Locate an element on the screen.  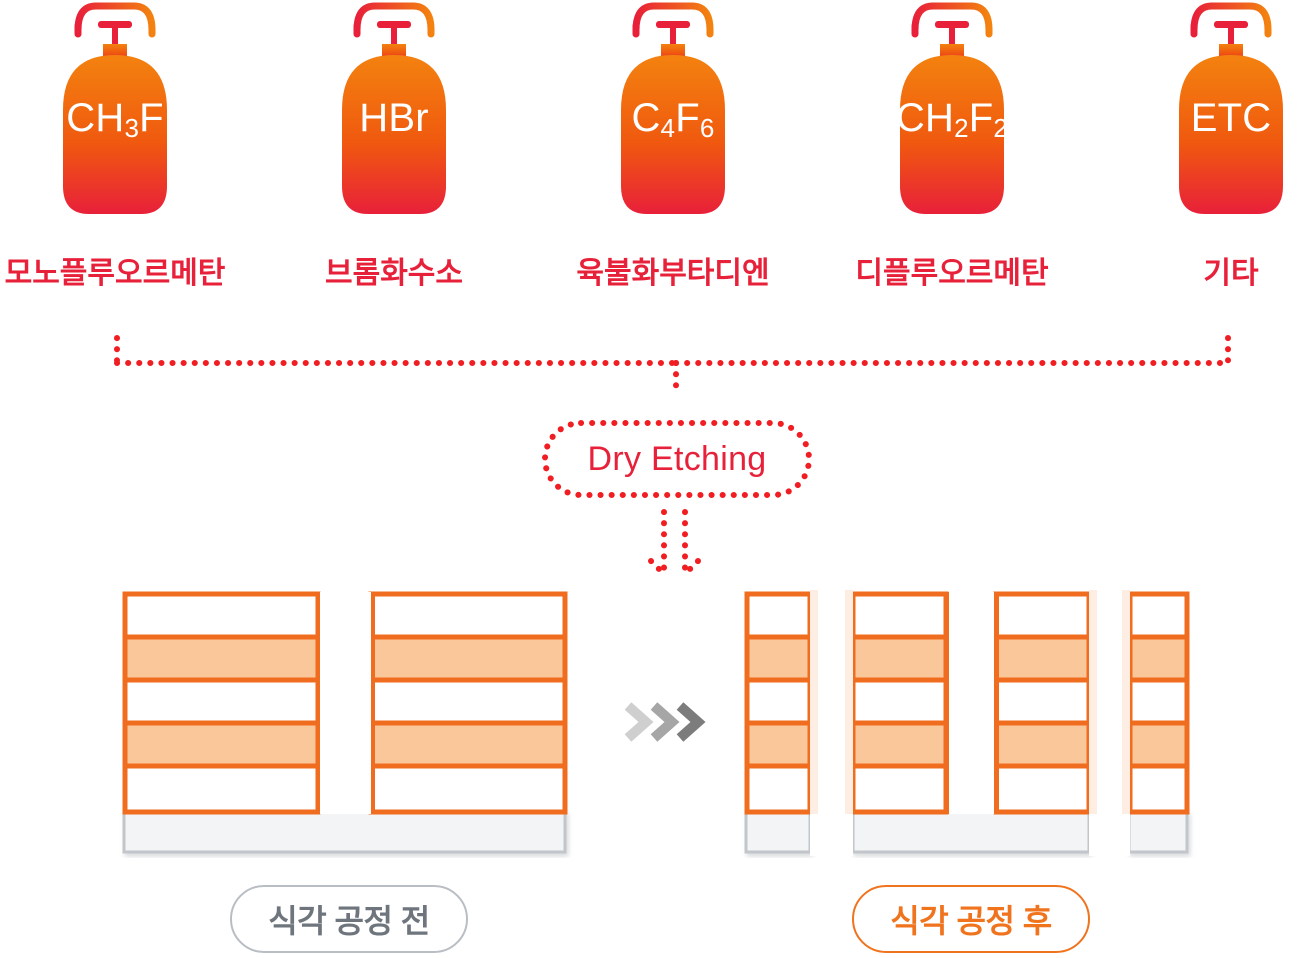
caption-pill-after: 식각 공정 후 is located at coordinates (971, 919).